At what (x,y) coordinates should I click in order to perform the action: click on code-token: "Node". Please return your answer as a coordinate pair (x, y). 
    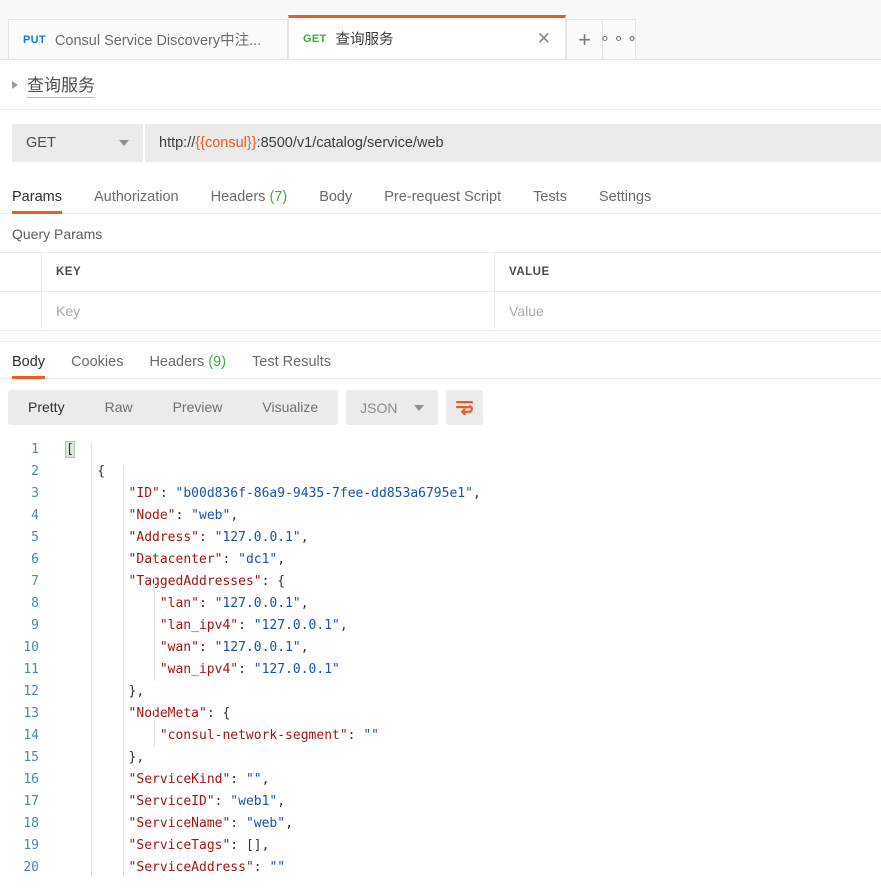
    Looking at the image, I should click on (152, 515).